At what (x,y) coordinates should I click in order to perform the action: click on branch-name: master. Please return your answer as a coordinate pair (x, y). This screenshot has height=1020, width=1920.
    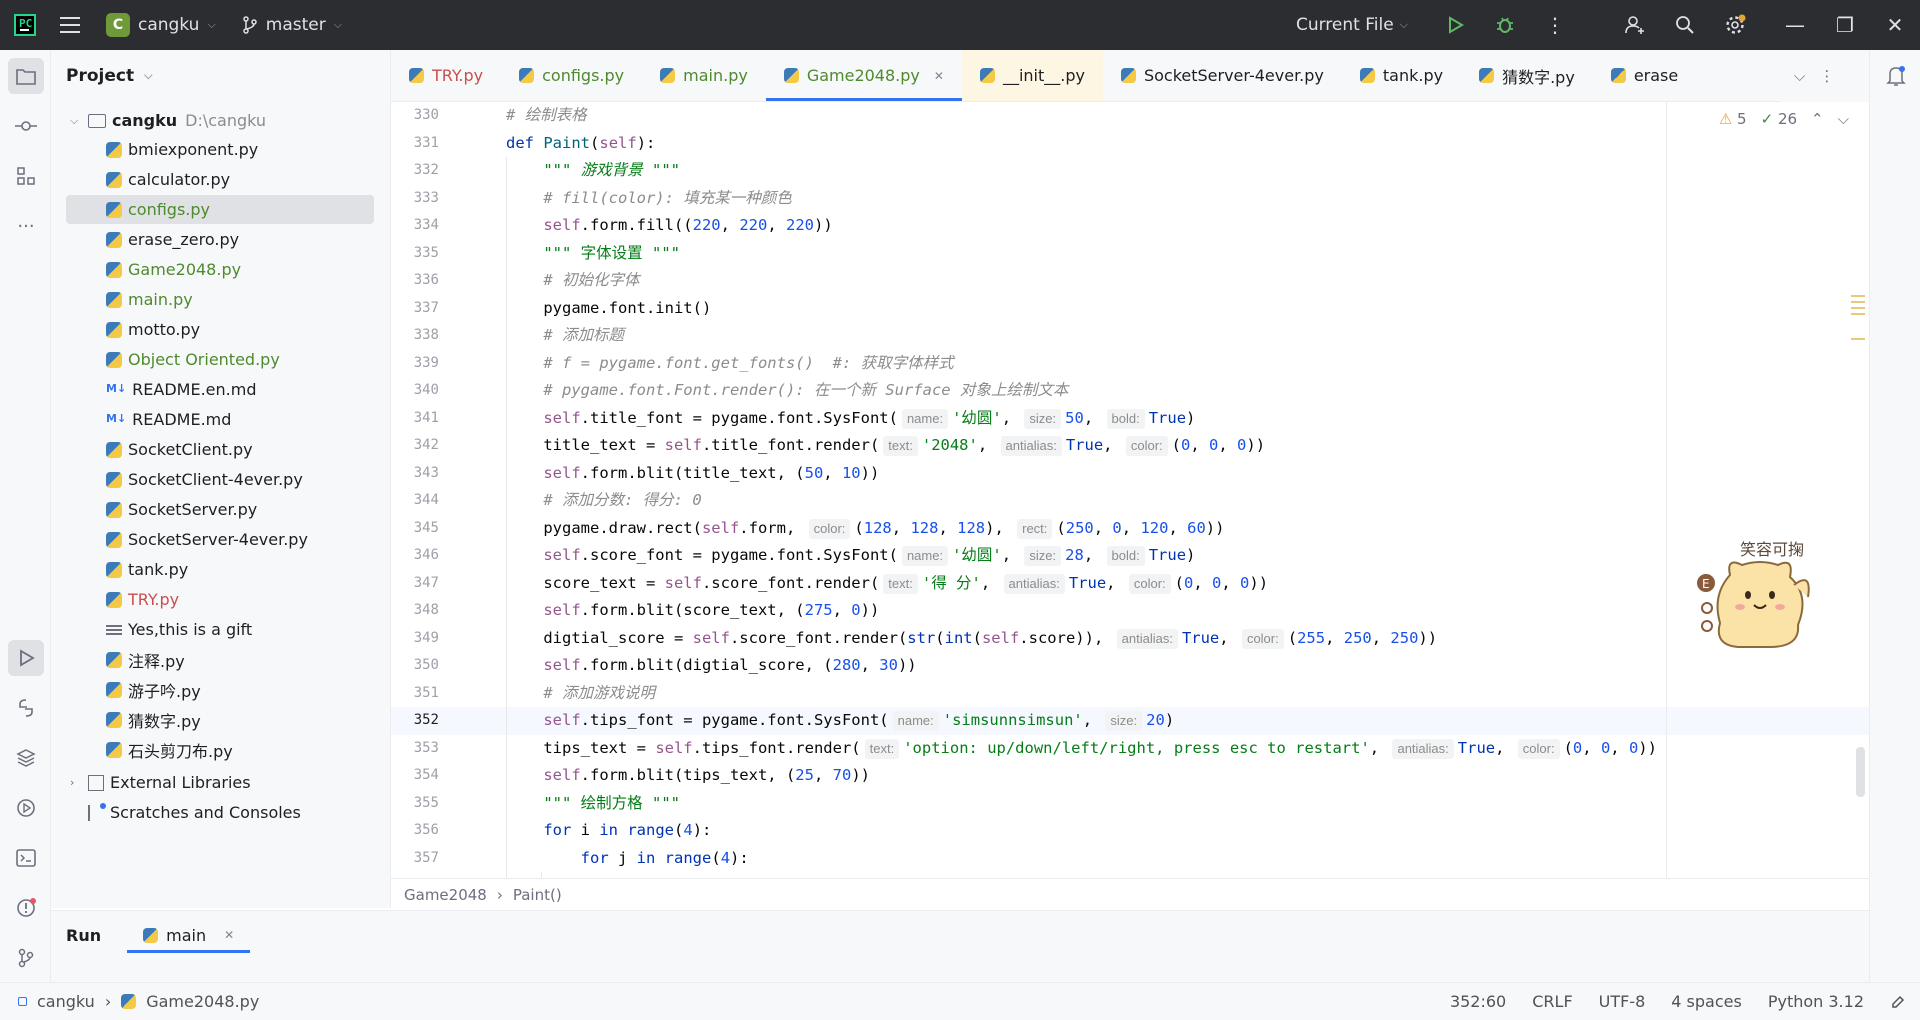
    Looking at the image, I should click on (295, 25).